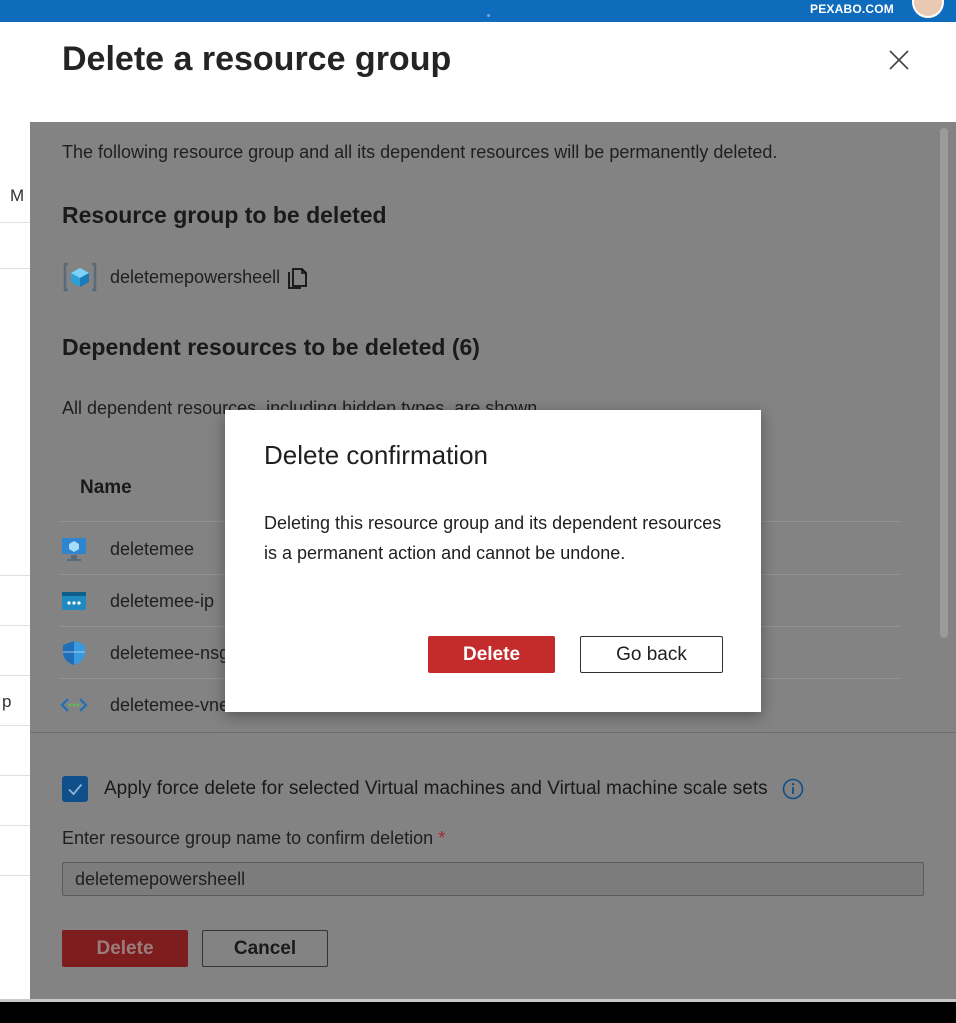 The image size is (956, 1023). Describe the element at coordinates (493, 879) in the screenshot. I see `confirm-name-input` at that location.